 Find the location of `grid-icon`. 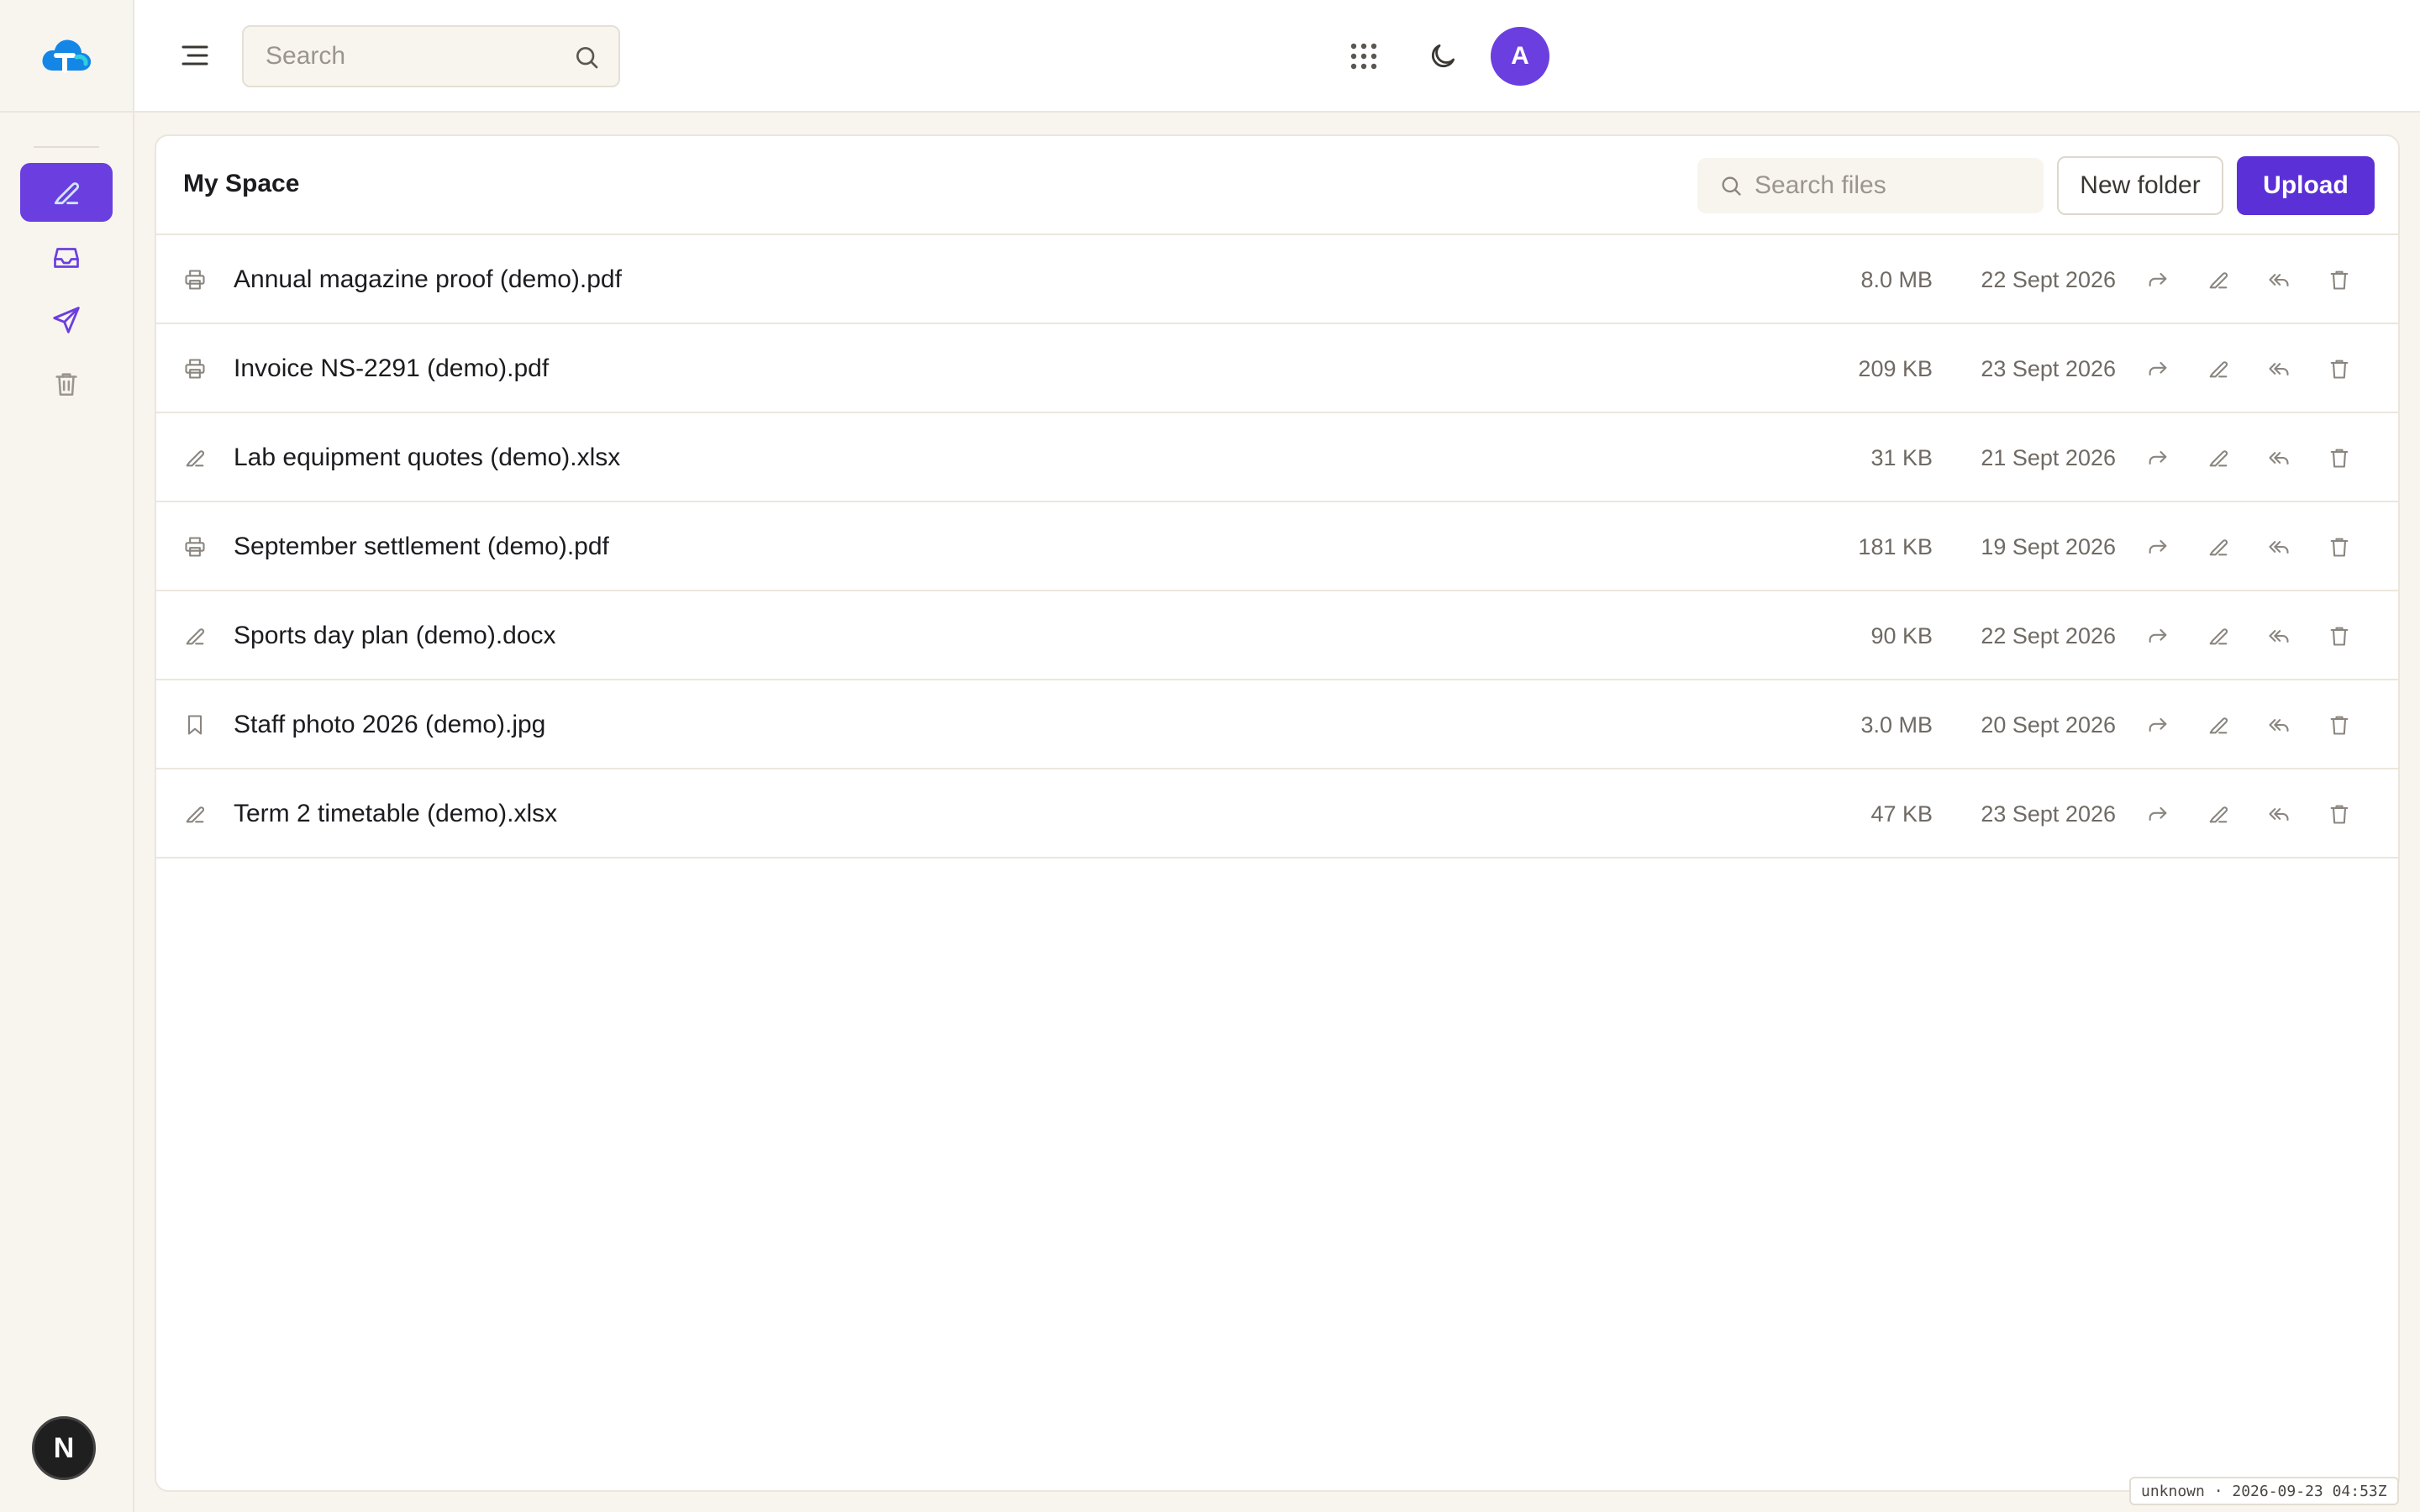

grid-icon is located at coordinates (1363, 56).